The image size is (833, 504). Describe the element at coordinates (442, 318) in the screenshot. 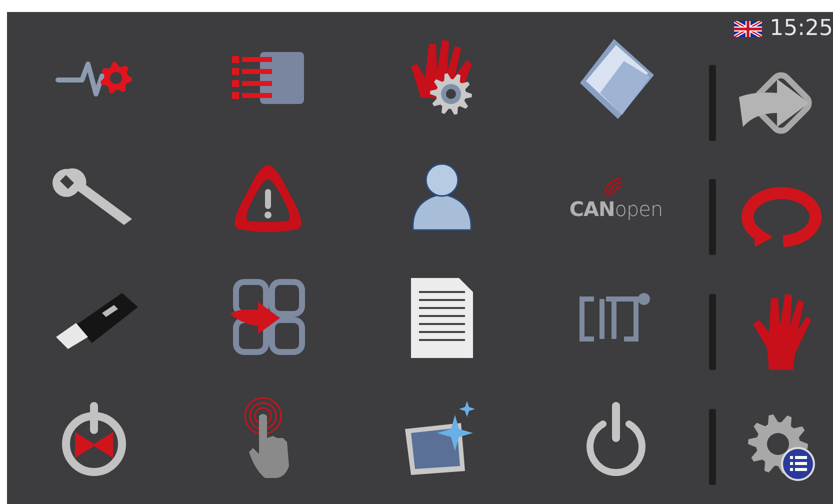

I see `document-icon` at that location.